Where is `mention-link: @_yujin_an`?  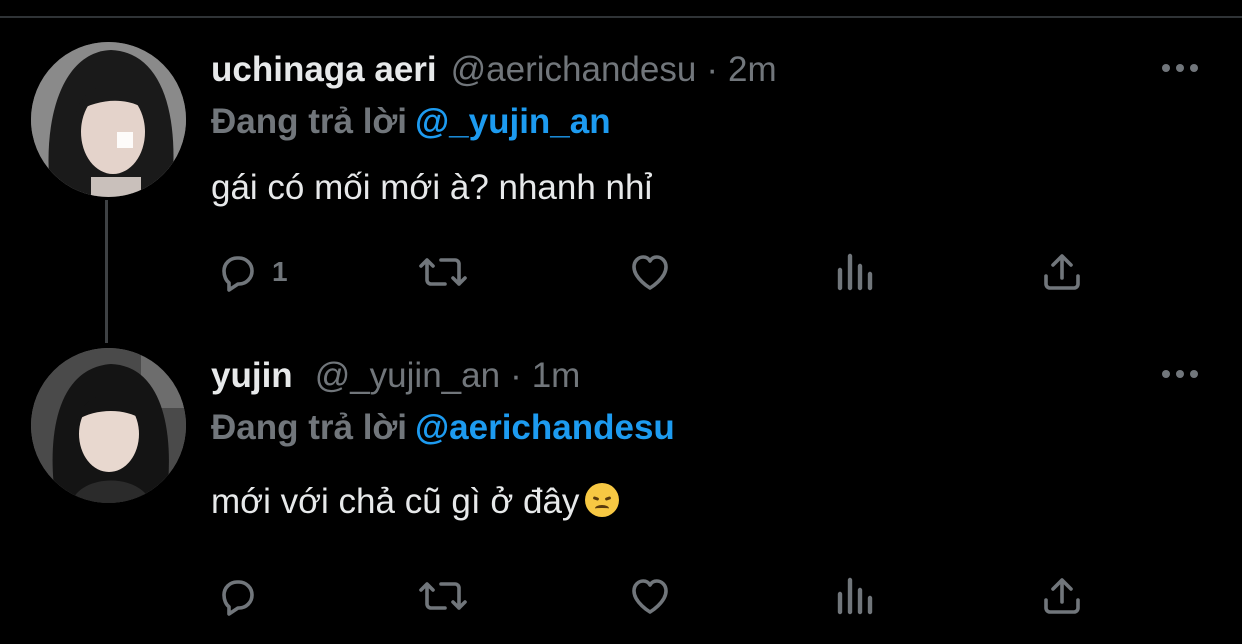 mention-link: @_yujin_an is located at coordinates (513, 121).